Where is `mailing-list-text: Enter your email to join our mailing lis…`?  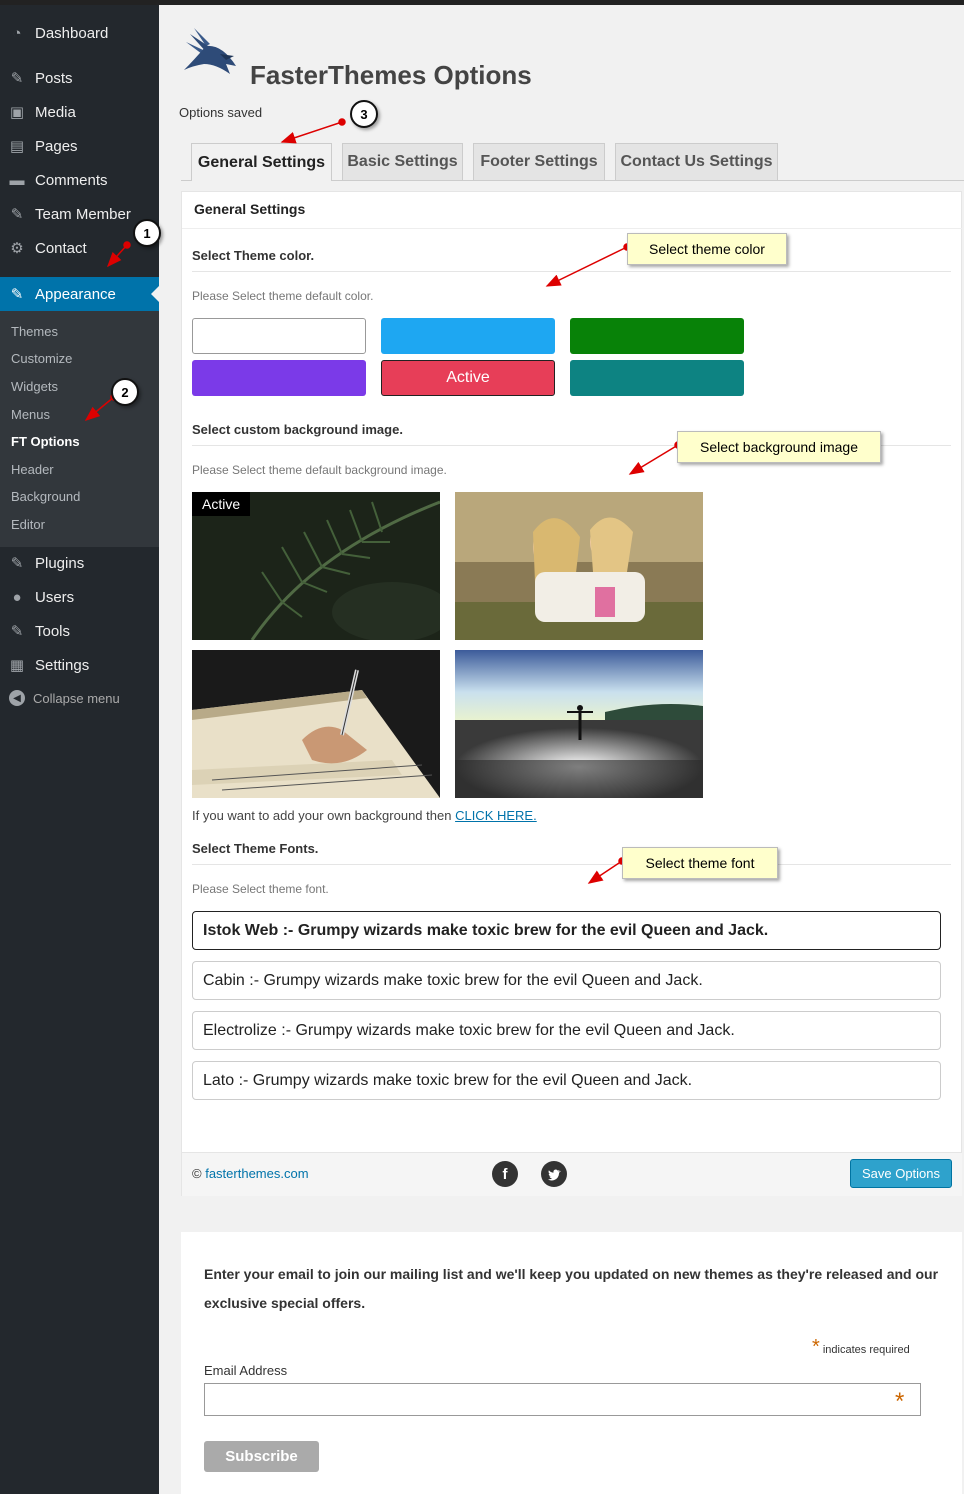 mailing-list-text: Enter your email to join our mailing lis… is located at coordinates (571, 1288).